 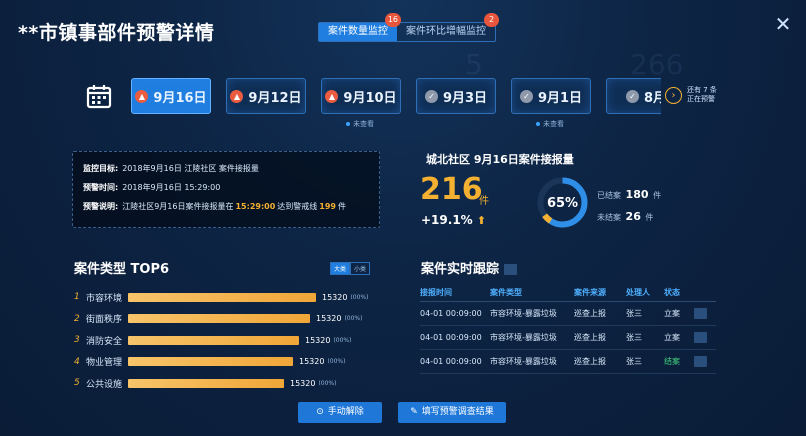 I want to click on date-tab-9-10: ▲ 9月10日, so click(x=361, y=96).